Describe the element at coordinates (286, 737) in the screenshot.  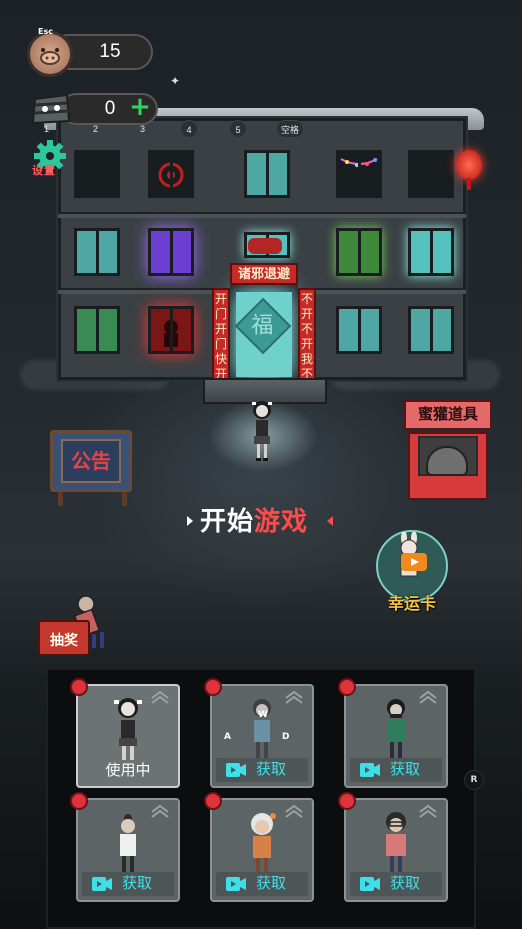
I see `d-key-hint: D` at that location.